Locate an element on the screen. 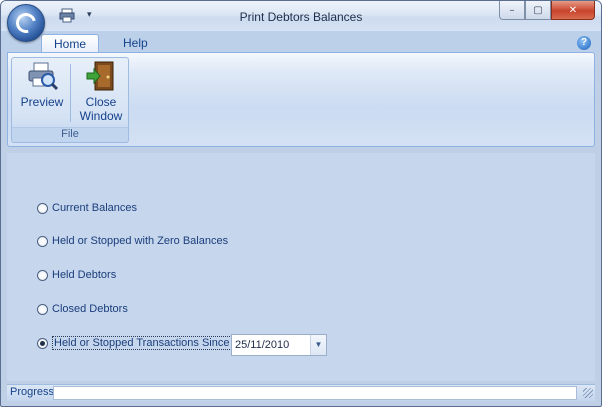 This screenshot has width=602, height=407. status-bar: Progress is located at coordinates (301, 392).